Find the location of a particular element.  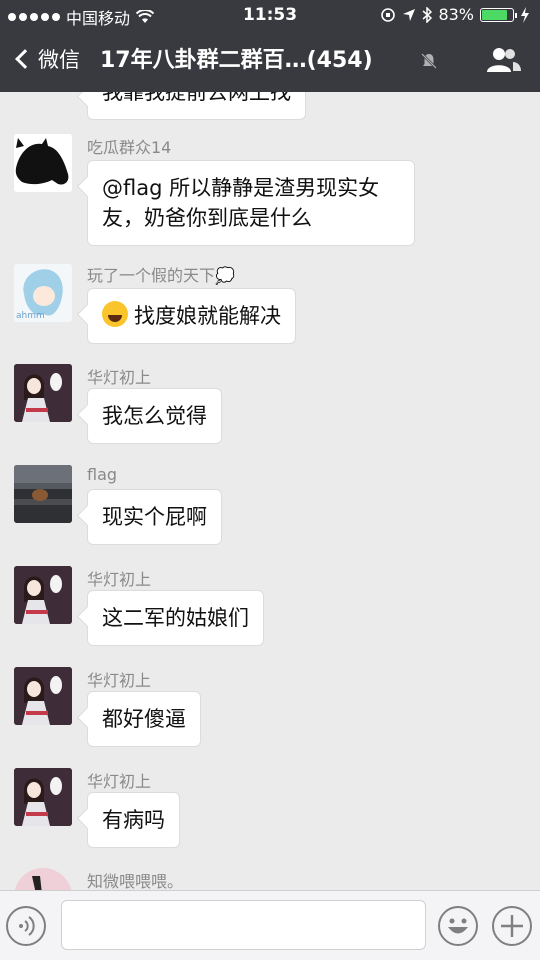

status-right: 83% is located at coordinates (455, 14).